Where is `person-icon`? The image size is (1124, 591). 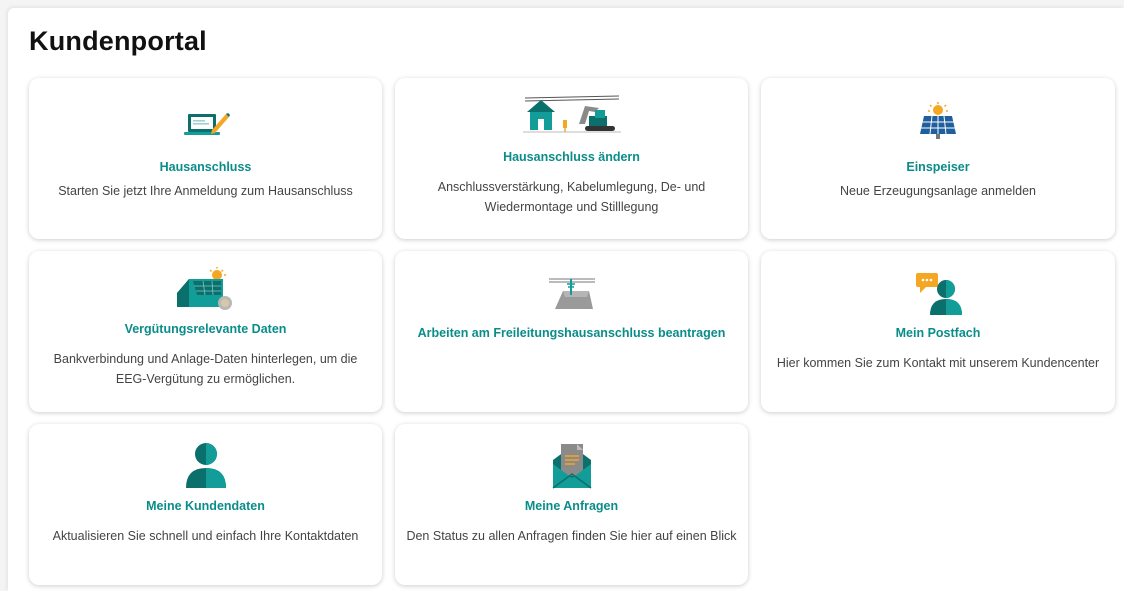
person-icon is located at coordinates (205, 465).